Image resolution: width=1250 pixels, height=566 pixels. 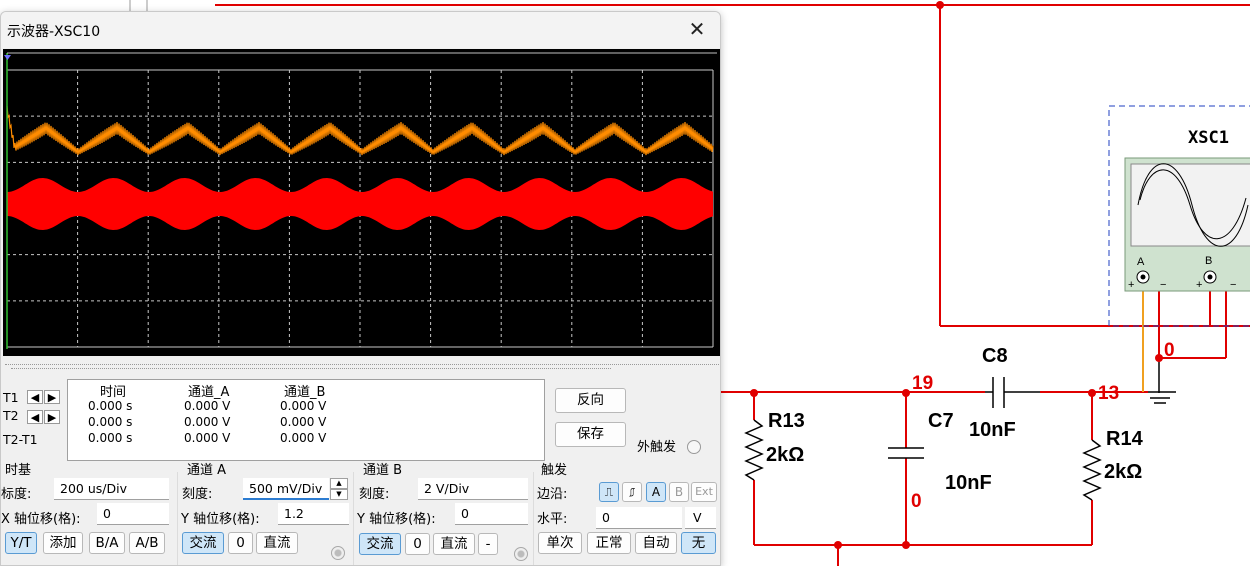 I want to click on channel-a-scale-field: 500 mV/Div, so click(x=286, y=489).